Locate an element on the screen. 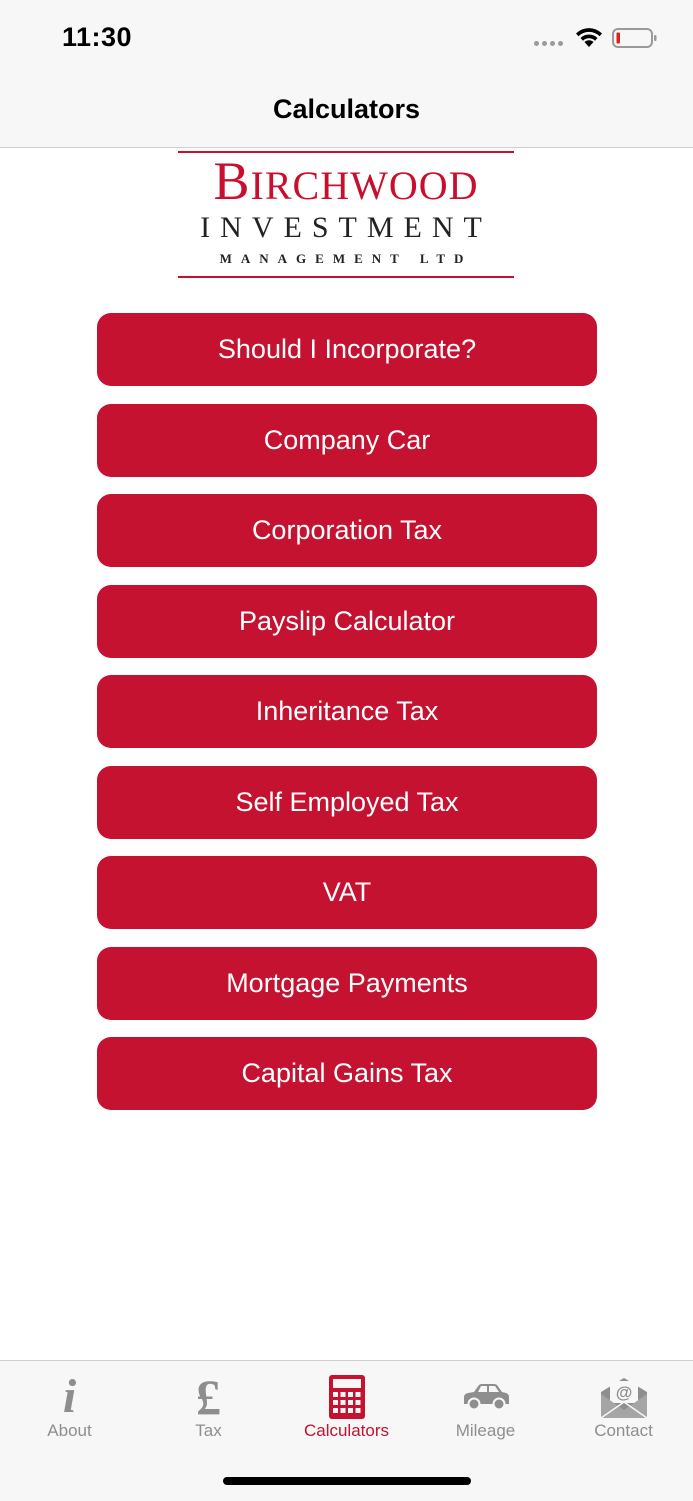  navigation-bar: Calculators is located at coordinates (346, 113).